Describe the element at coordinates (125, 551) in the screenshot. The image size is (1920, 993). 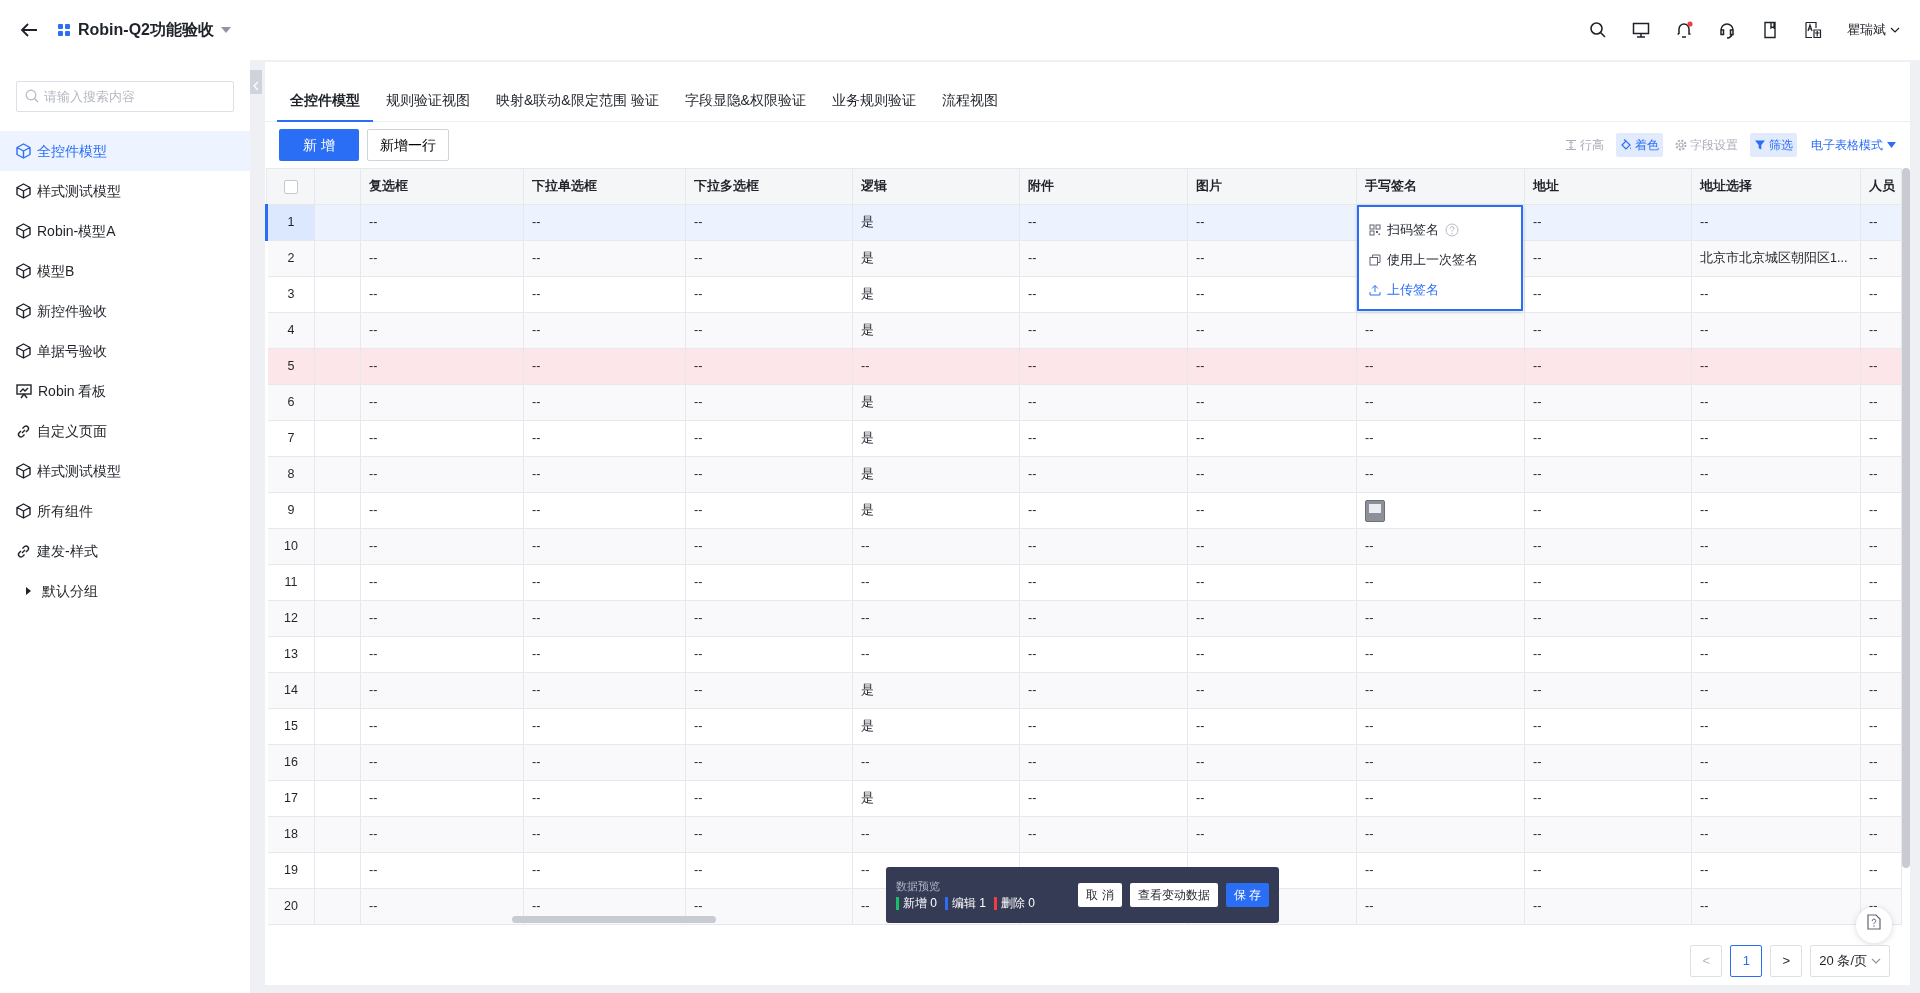
I see `sidebar-item: 建发-样式` at that location.